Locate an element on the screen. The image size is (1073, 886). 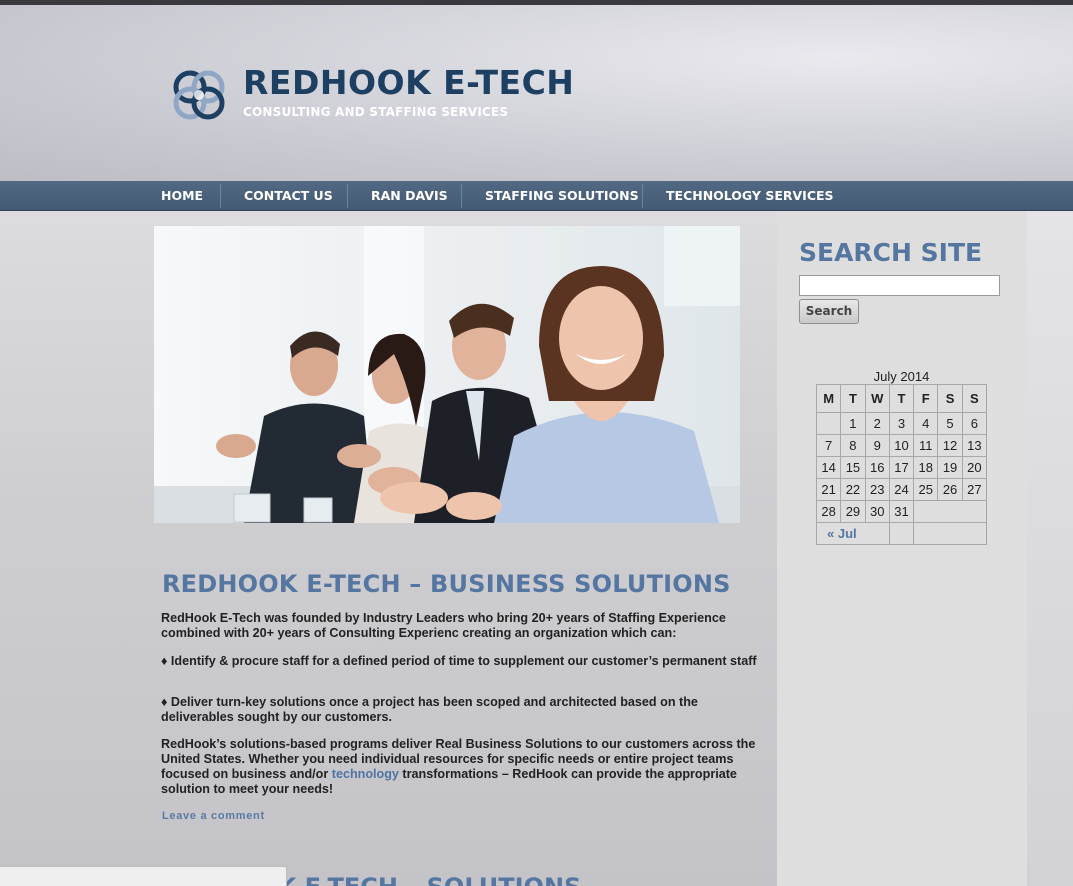
nav-staffing-solutions: STAFFING SOLUTIONS is located at coordinates (562, 196).